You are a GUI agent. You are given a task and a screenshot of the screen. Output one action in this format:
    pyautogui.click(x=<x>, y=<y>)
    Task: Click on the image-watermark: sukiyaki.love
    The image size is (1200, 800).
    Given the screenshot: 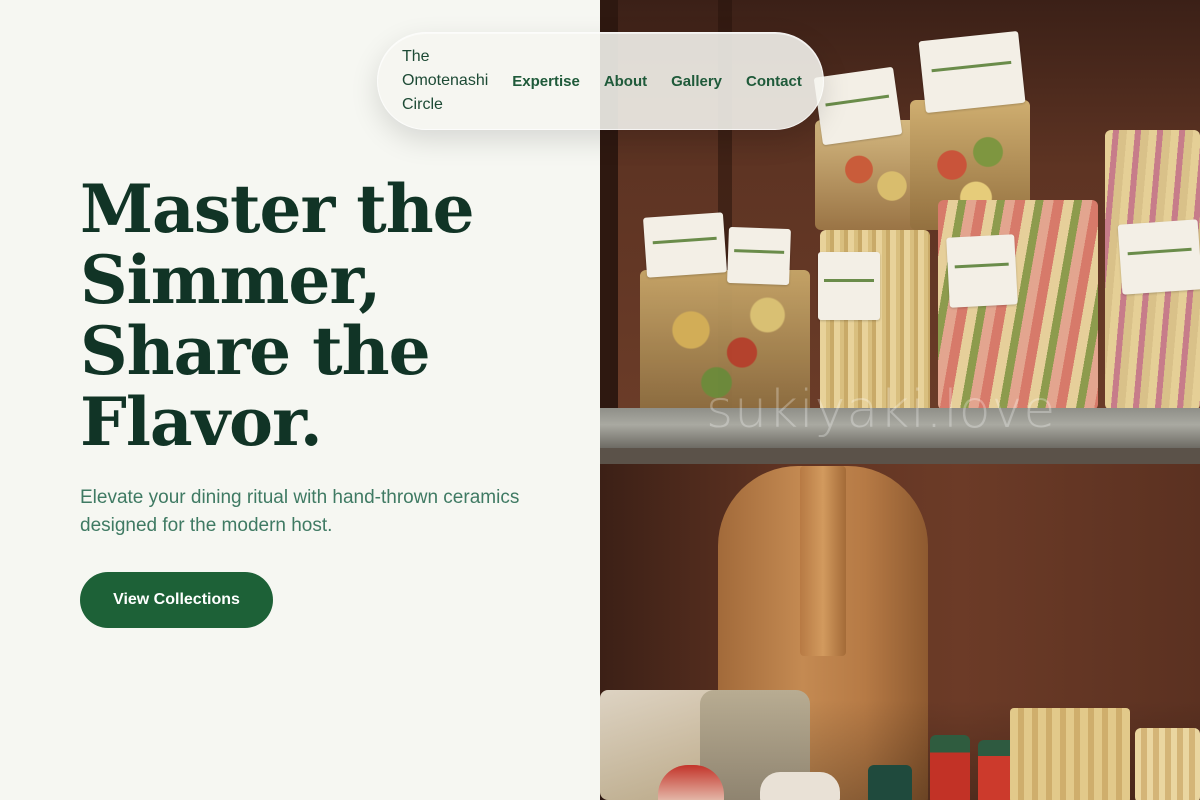 What is the action you would take?
    pyautogui.click(x=881, y=410)
    